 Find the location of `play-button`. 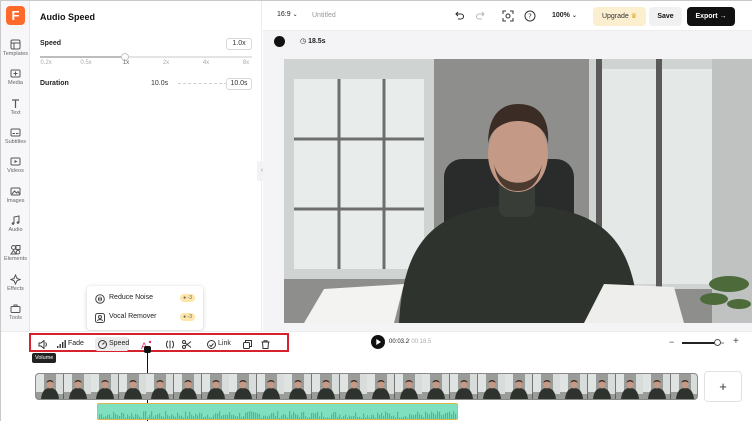

play-button is located at coordinates (378, 342).